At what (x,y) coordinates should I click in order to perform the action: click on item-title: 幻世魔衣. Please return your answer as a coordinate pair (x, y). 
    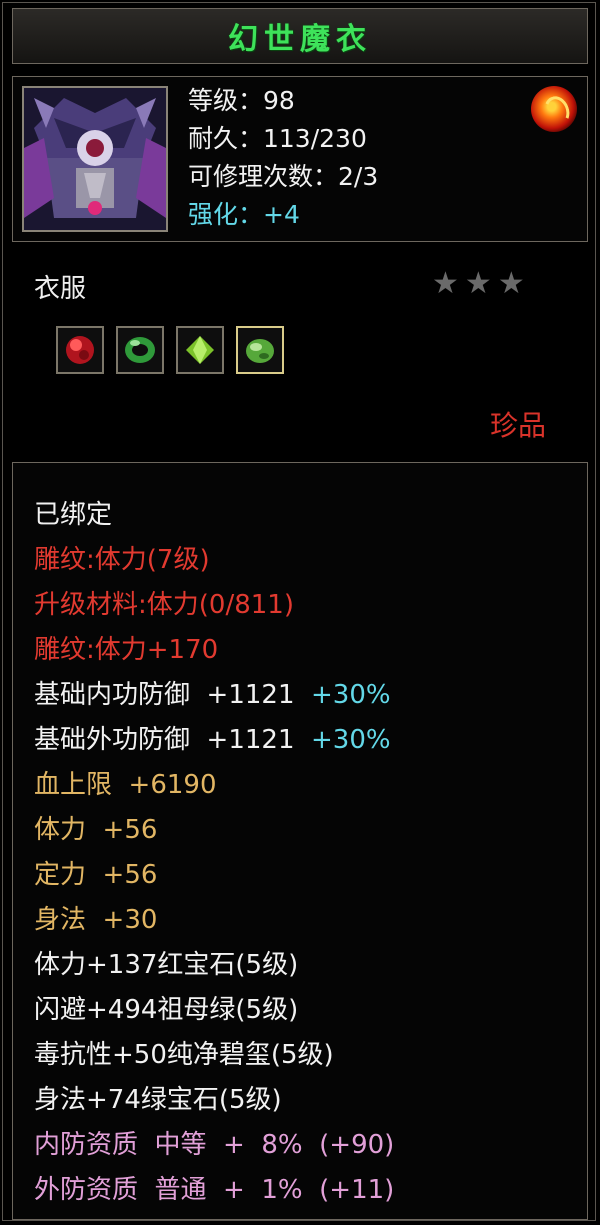
    Looking at the image, I should click on (300, 39).